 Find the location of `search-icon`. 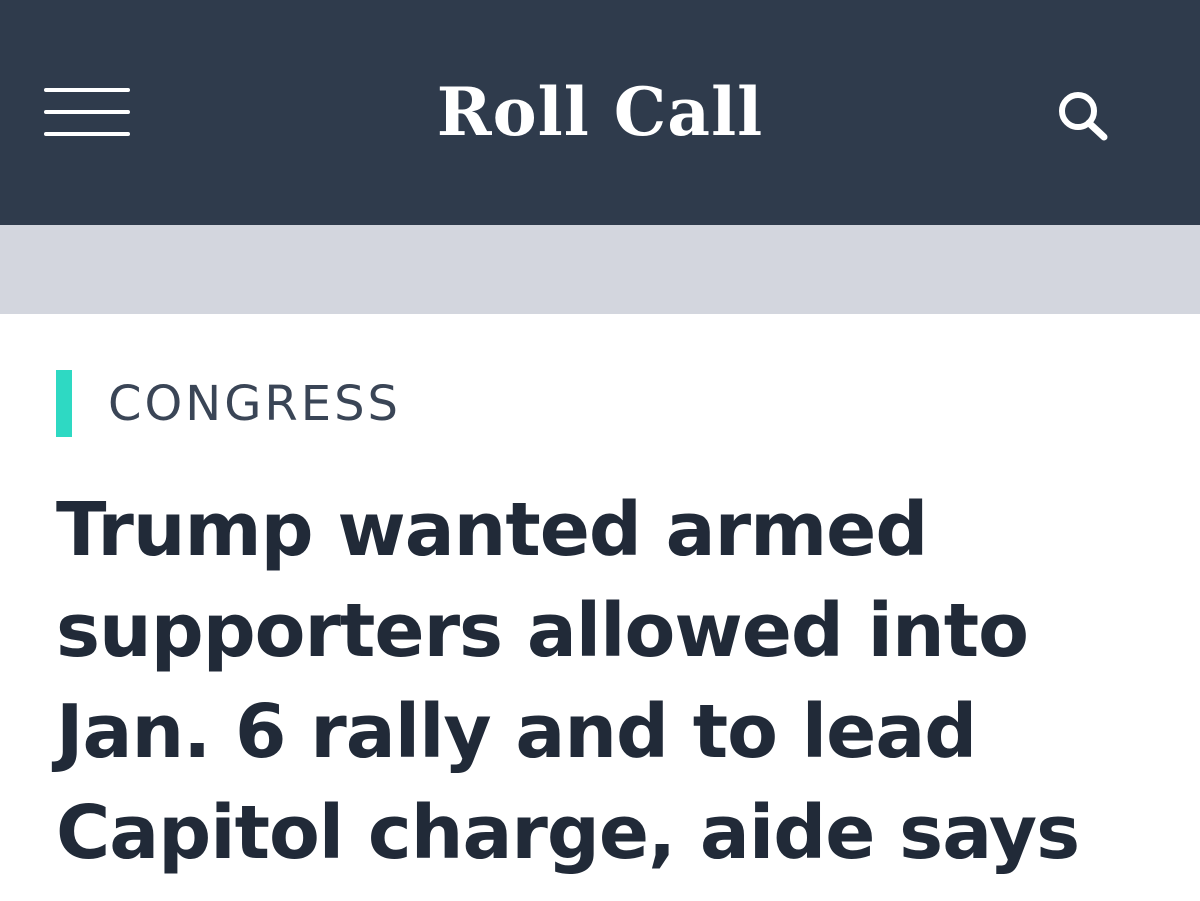

search-icon is located at coordinates (1082, 114).